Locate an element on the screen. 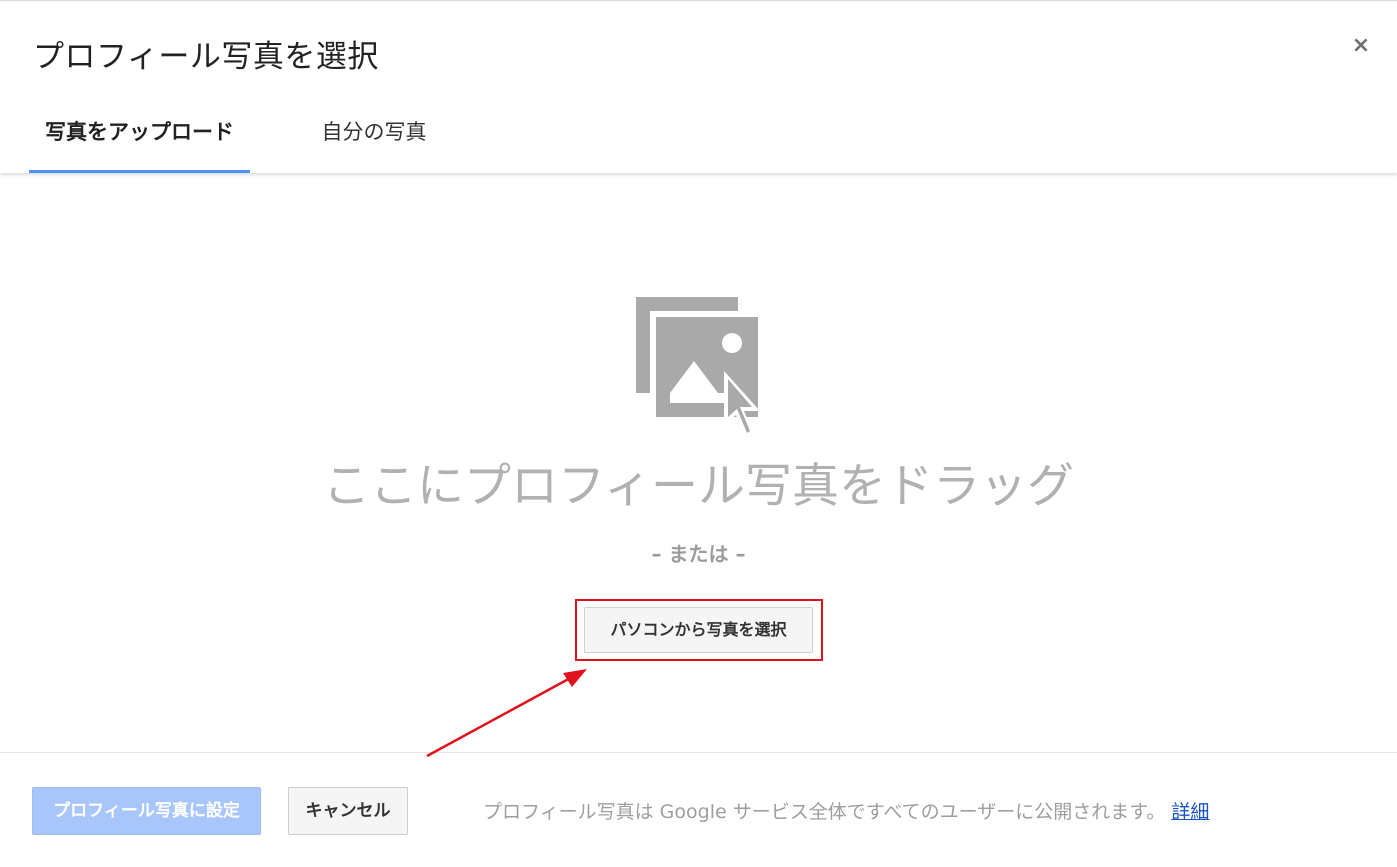 This screenshot has width=1397, height=867. visibility-notice: プロフィール写真は Google サービス全体ですべてのユーザーに公開されます。 is located at coordinates (824, 812).